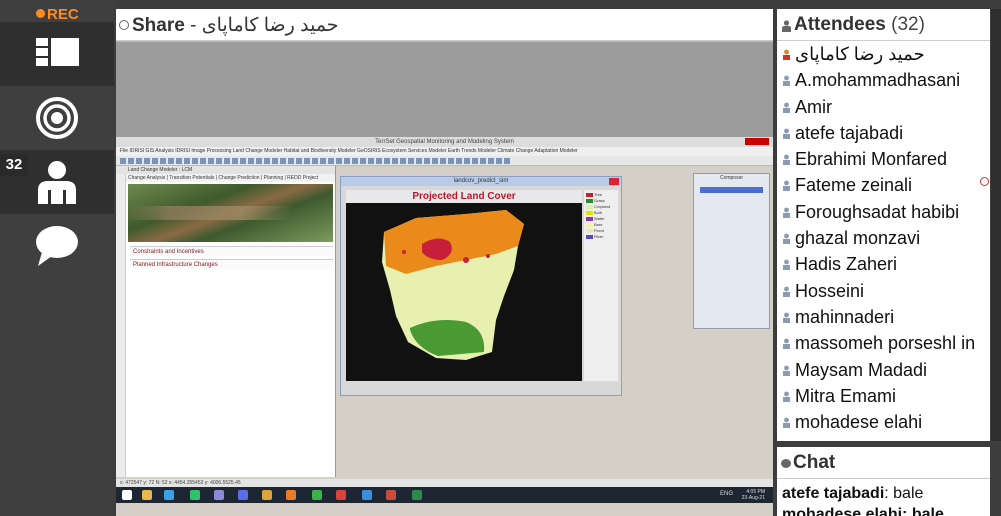 The width and height of the screenshot is (1001, 516). Describe the element at coordinates (786, 26) in the screenshot. I see `attendees-icon` at that location.